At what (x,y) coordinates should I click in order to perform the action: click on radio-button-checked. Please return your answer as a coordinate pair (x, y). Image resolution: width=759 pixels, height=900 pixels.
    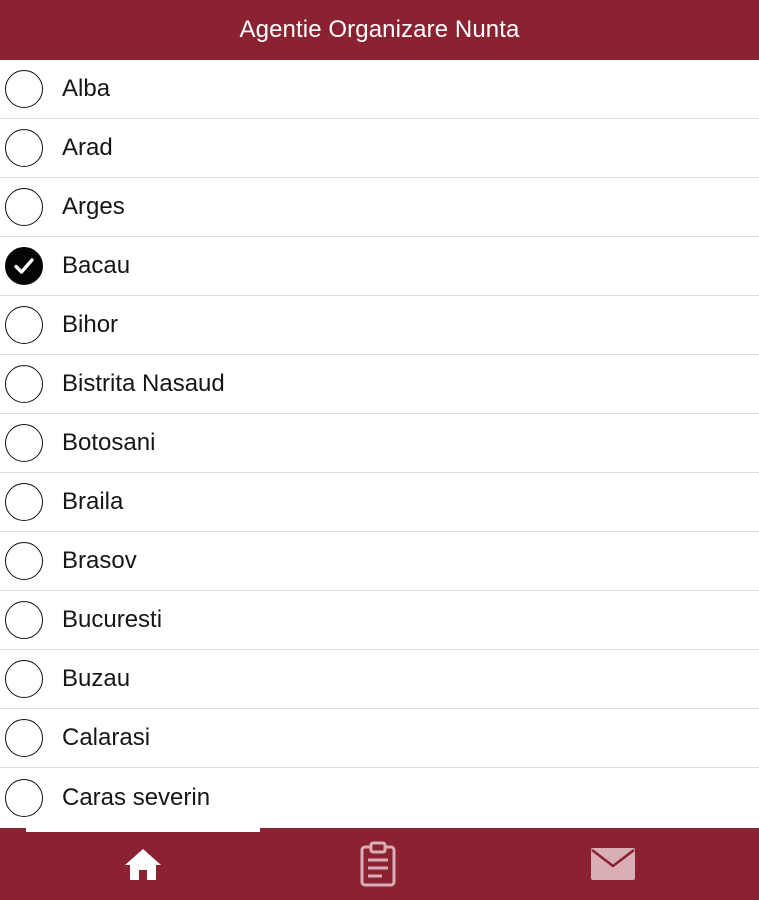
    Looking at the image, I should click on (24, 266).